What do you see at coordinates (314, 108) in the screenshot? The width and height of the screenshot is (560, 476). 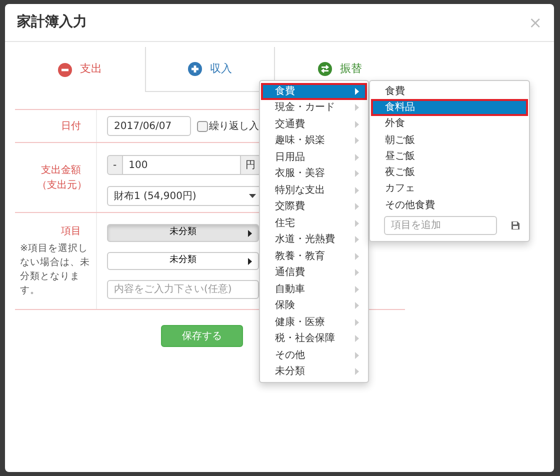 I see `menu-item: 現金・カード` at bounding box center [314, 108].